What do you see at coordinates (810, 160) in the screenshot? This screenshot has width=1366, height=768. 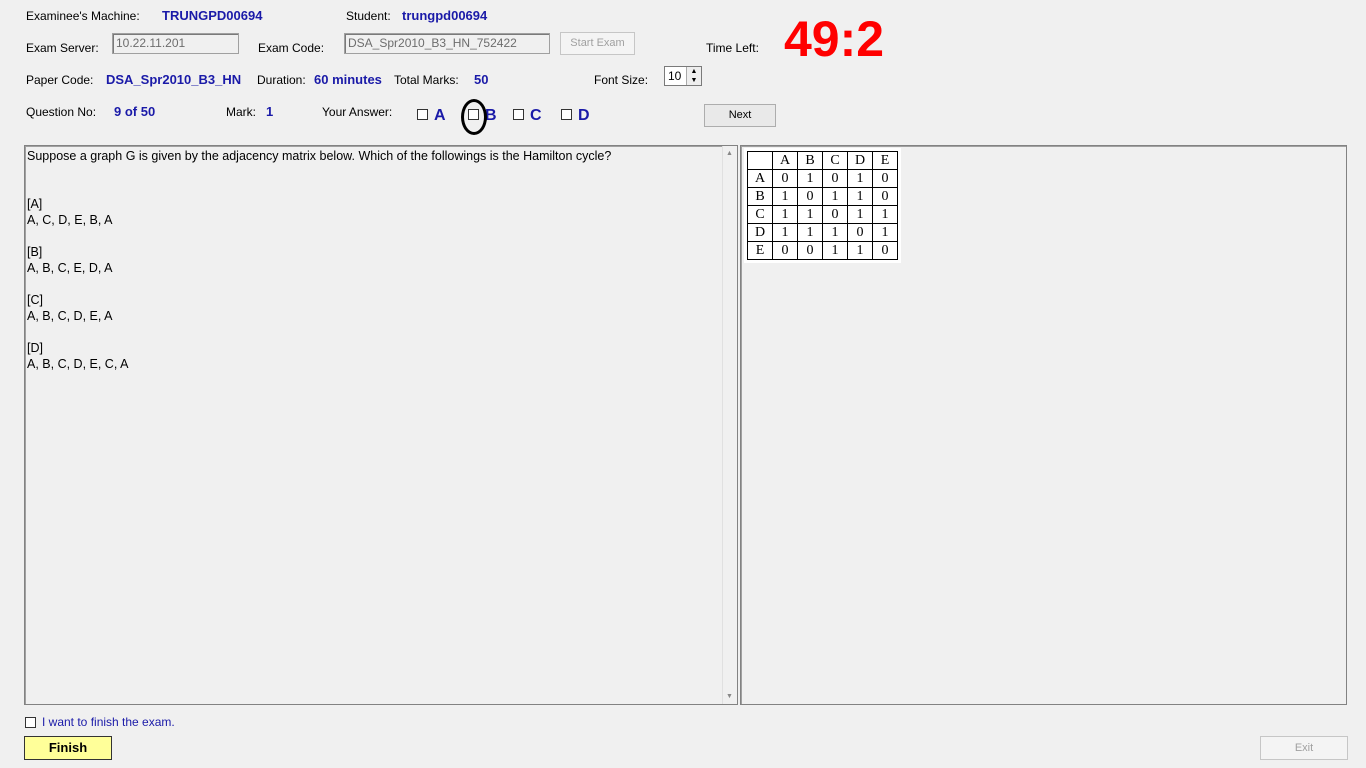 I see `matrix-col-header: B` at bounding box center [810, 160].